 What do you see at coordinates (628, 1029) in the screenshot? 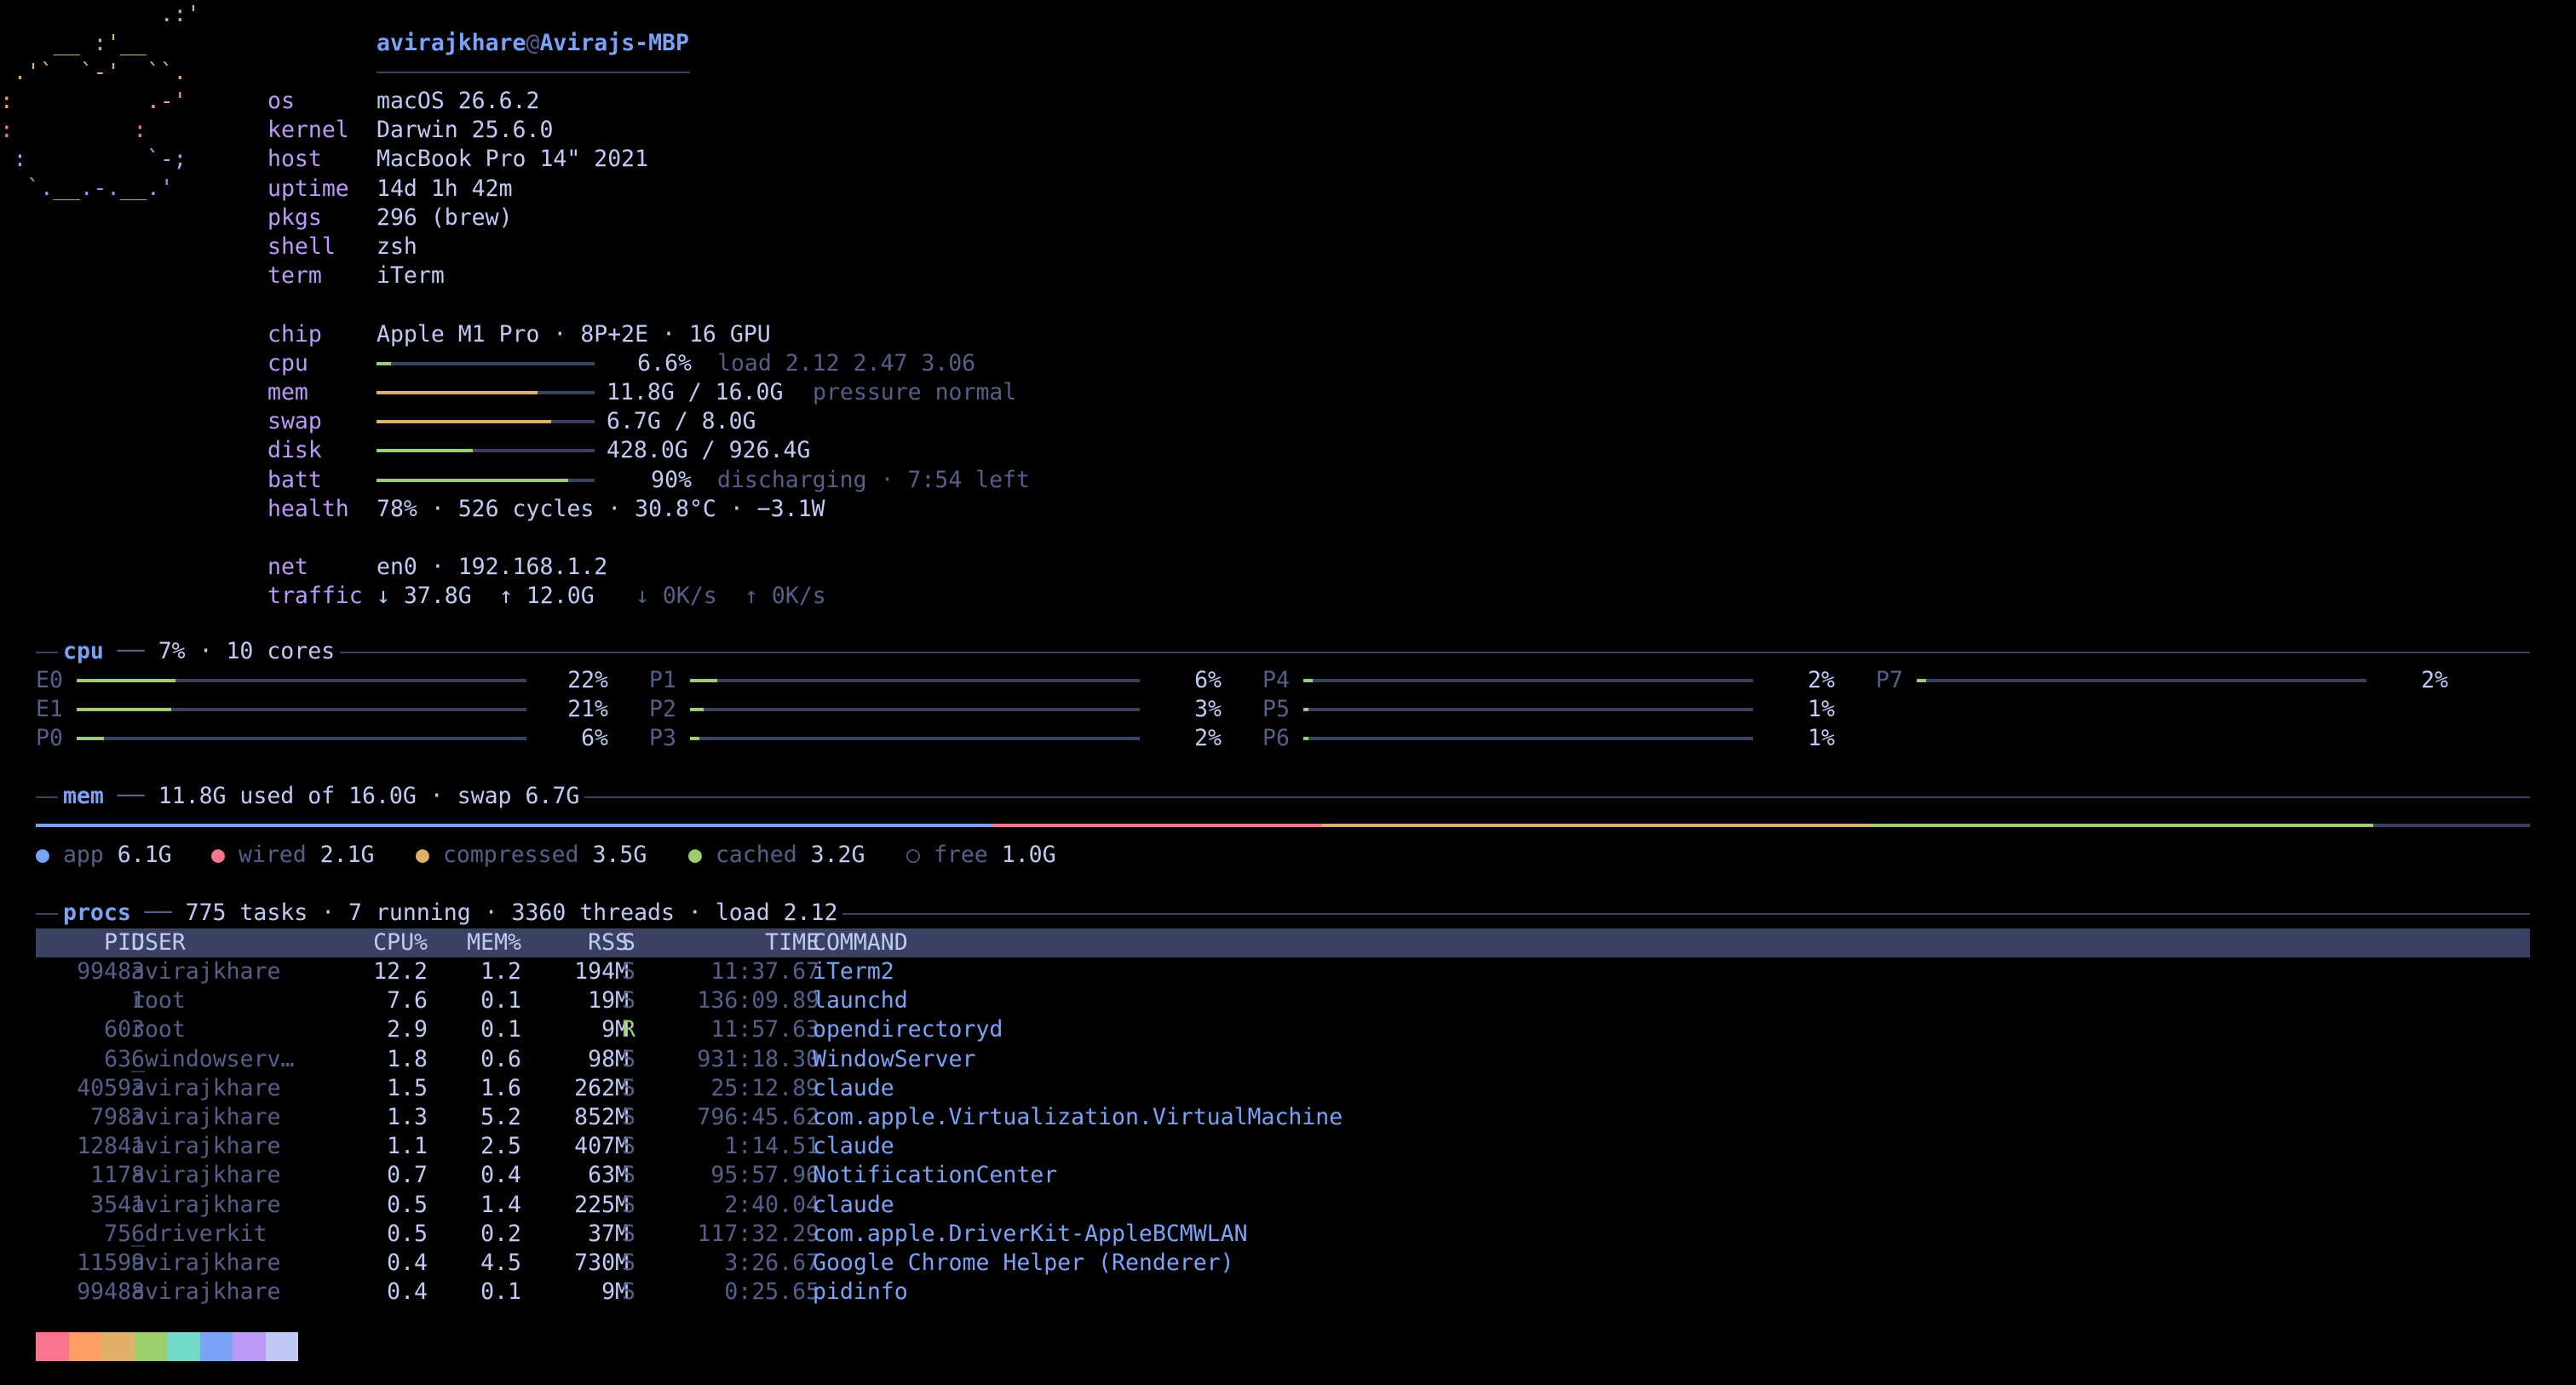
I see `cell-state: R` at bounding box center [628, 1029].